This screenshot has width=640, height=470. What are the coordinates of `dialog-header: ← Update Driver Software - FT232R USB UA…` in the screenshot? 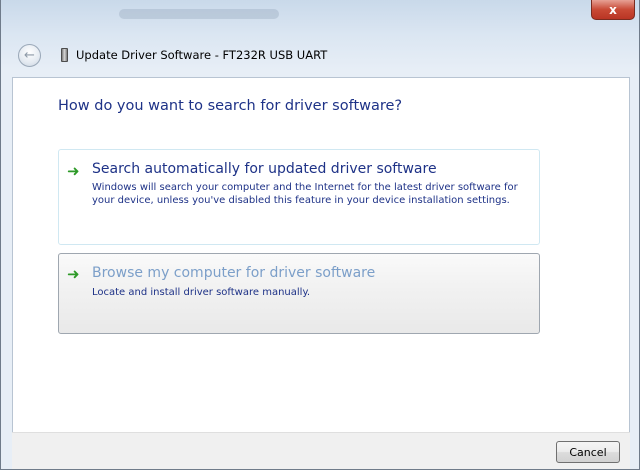 It's located at (172, 55).